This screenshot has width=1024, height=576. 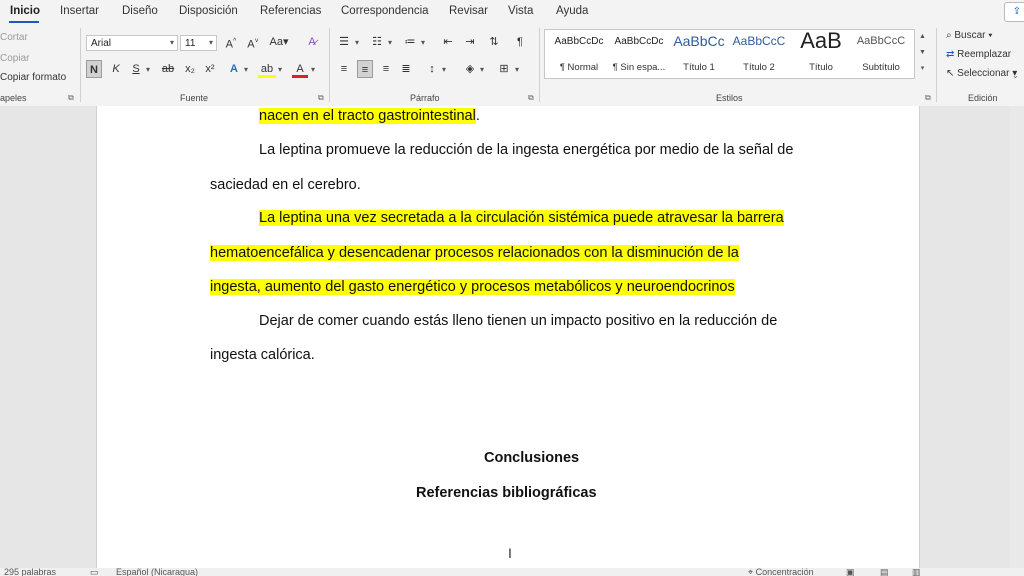 What do you see at coordinates (821, 67) in the screenshot?
I see `style-name: Título` at bounding box center [821, 67].